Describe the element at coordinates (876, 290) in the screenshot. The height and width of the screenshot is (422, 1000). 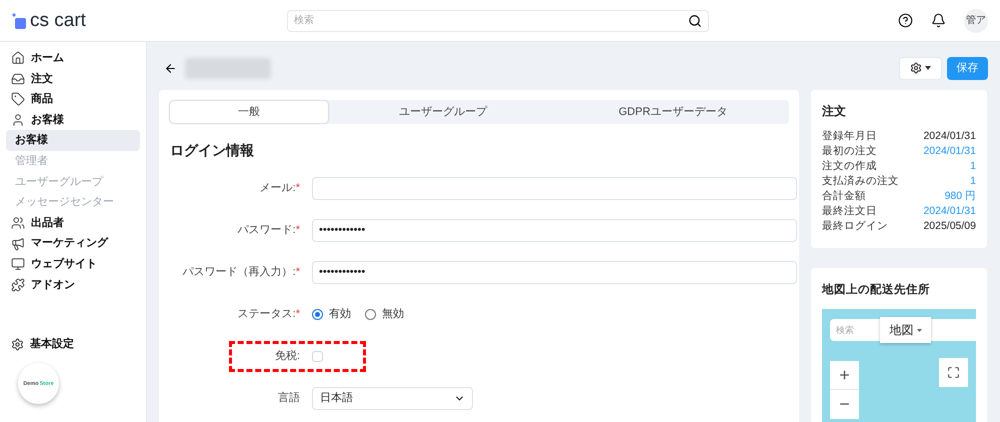
I see `card-title: 地図上の配送先住所` at that location.